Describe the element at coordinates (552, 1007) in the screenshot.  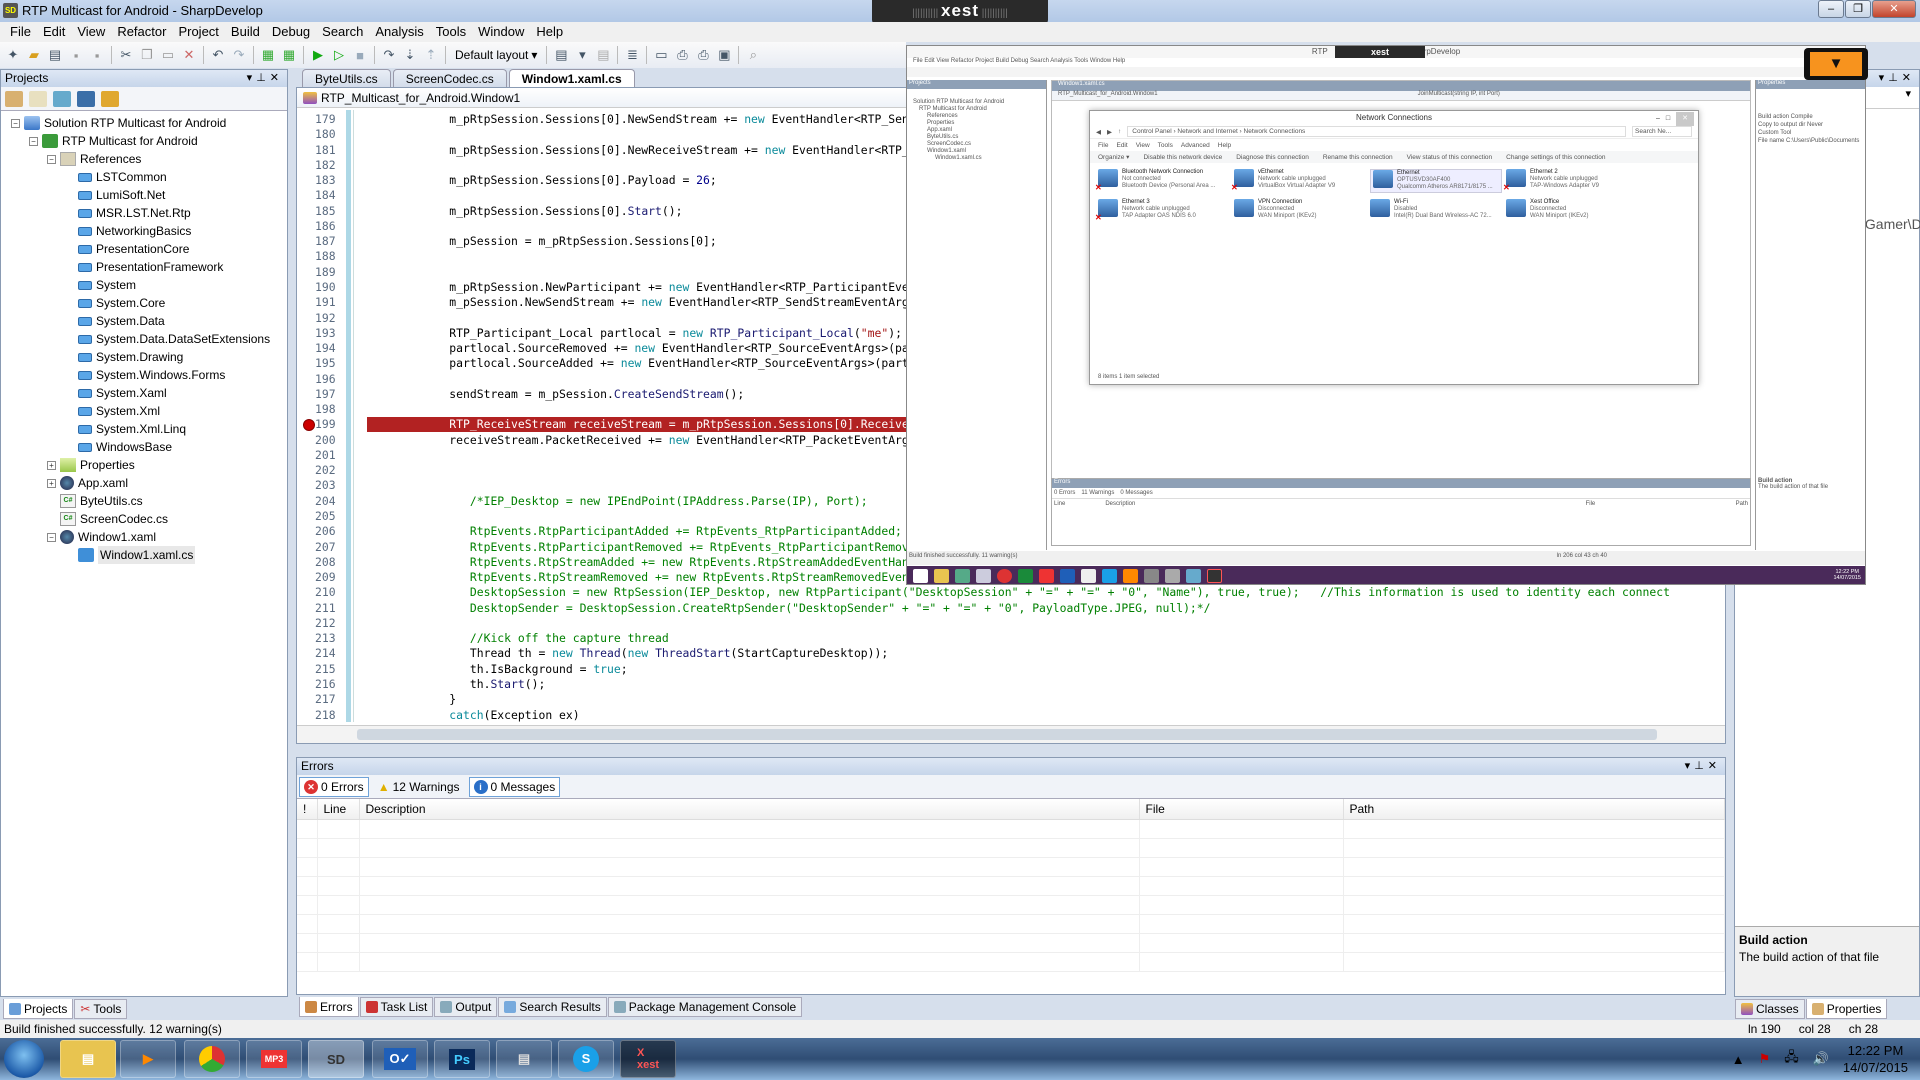
I see `tab-search-results: Search Results` at that location.